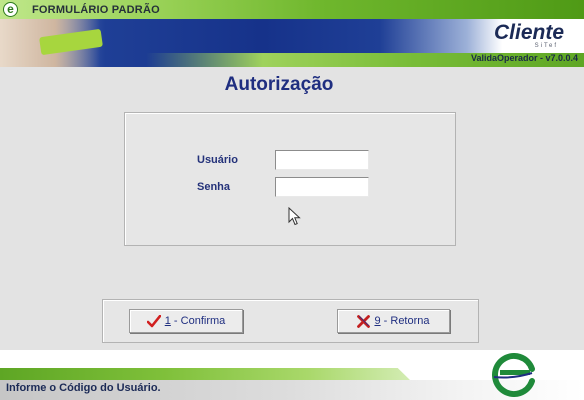 This screenshot has width=584, height=400. Describe the element at coordinates (214, 187) in the screenshot. I see `senha-label: Senha` at that location.